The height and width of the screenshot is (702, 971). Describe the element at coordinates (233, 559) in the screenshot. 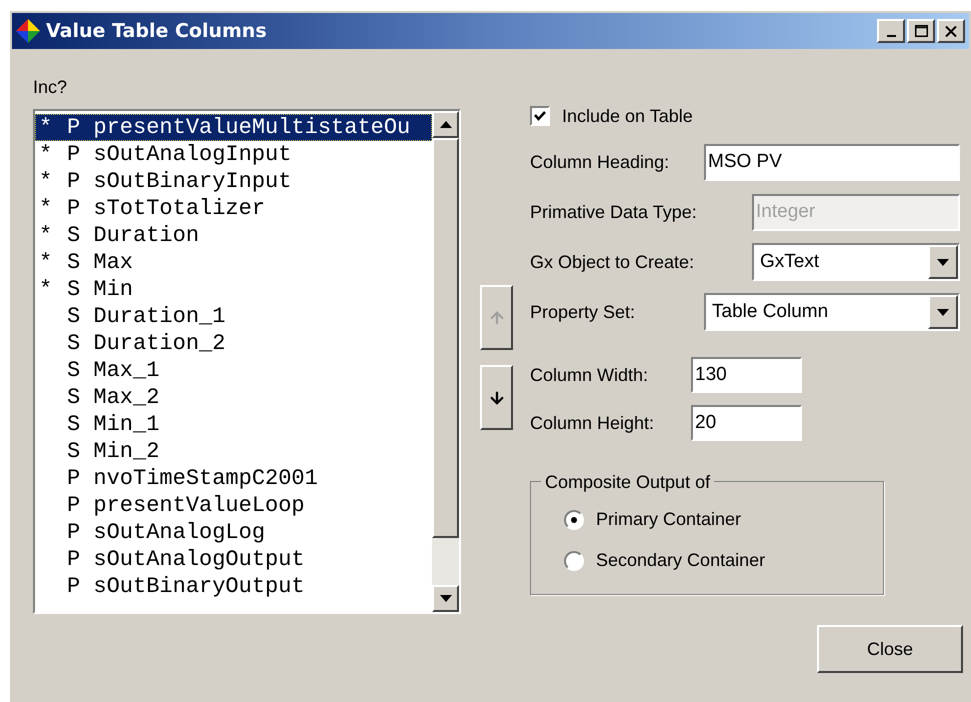

I see `list-item: P sOutAnalogOutput` at that location.